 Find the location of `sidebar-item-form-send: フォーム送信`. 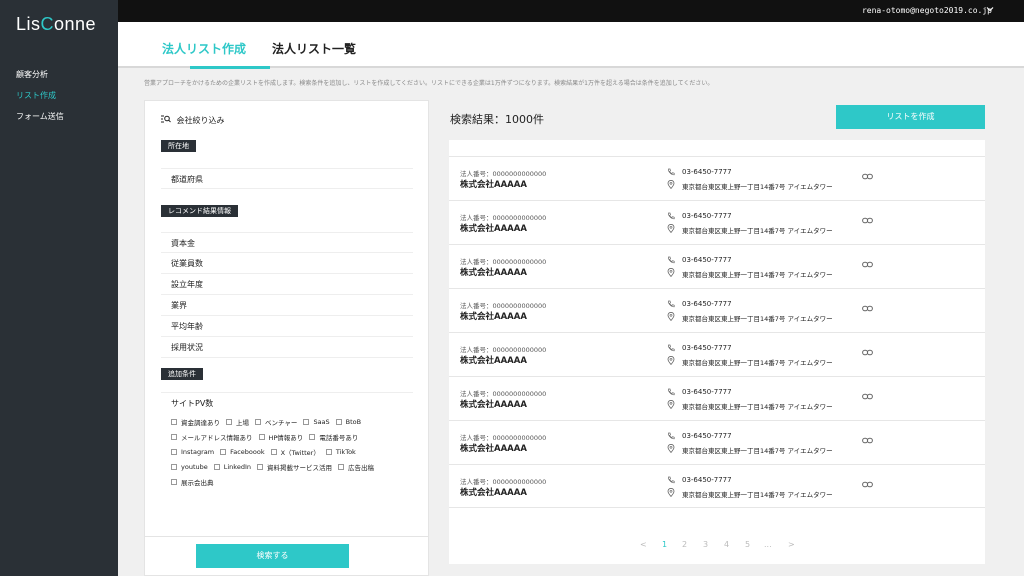

sidebar-item-form-send: フォーム送信 is located at coordinates (40, 116).